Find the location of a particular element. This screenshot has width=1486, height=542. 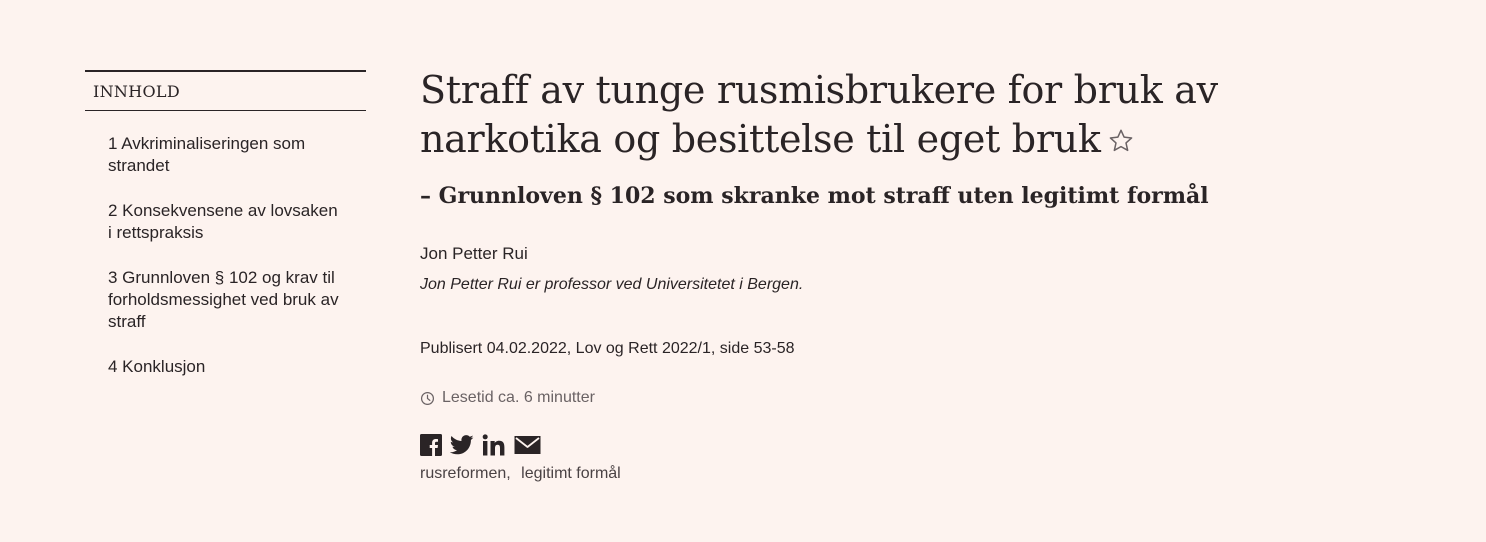

email-icon is located at coordinates (527, 445).